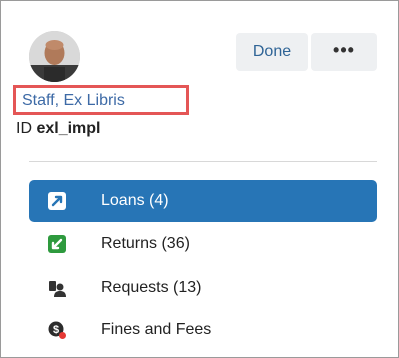 The height and width of the screenshot is (358, 399). Describe the element at coordinates (57, 288) in the screenshot. I see `requests-icon` at that location.